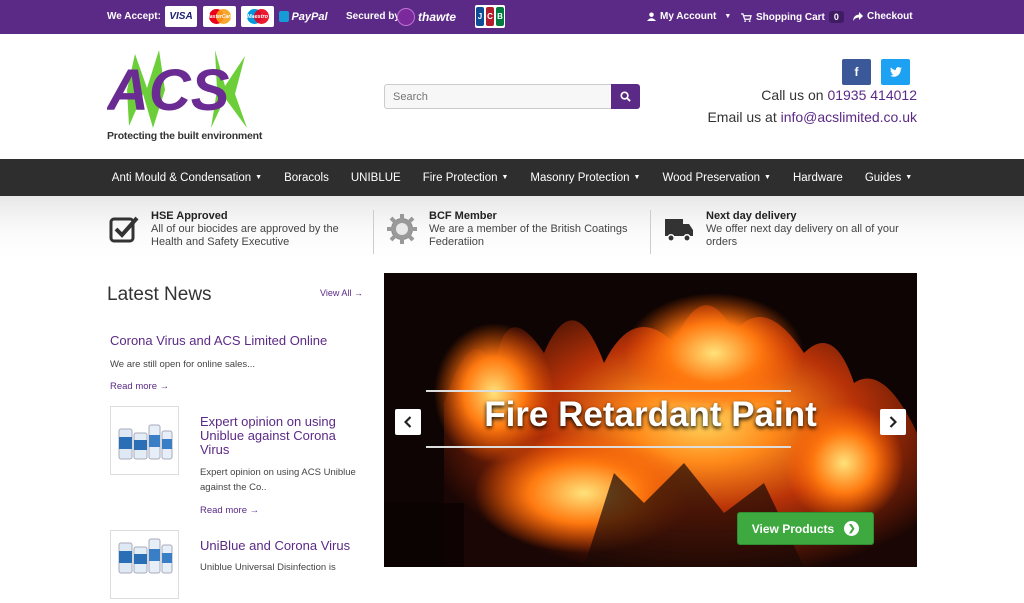  I want to click on thawte-seal: thawte, so click(433, 16).